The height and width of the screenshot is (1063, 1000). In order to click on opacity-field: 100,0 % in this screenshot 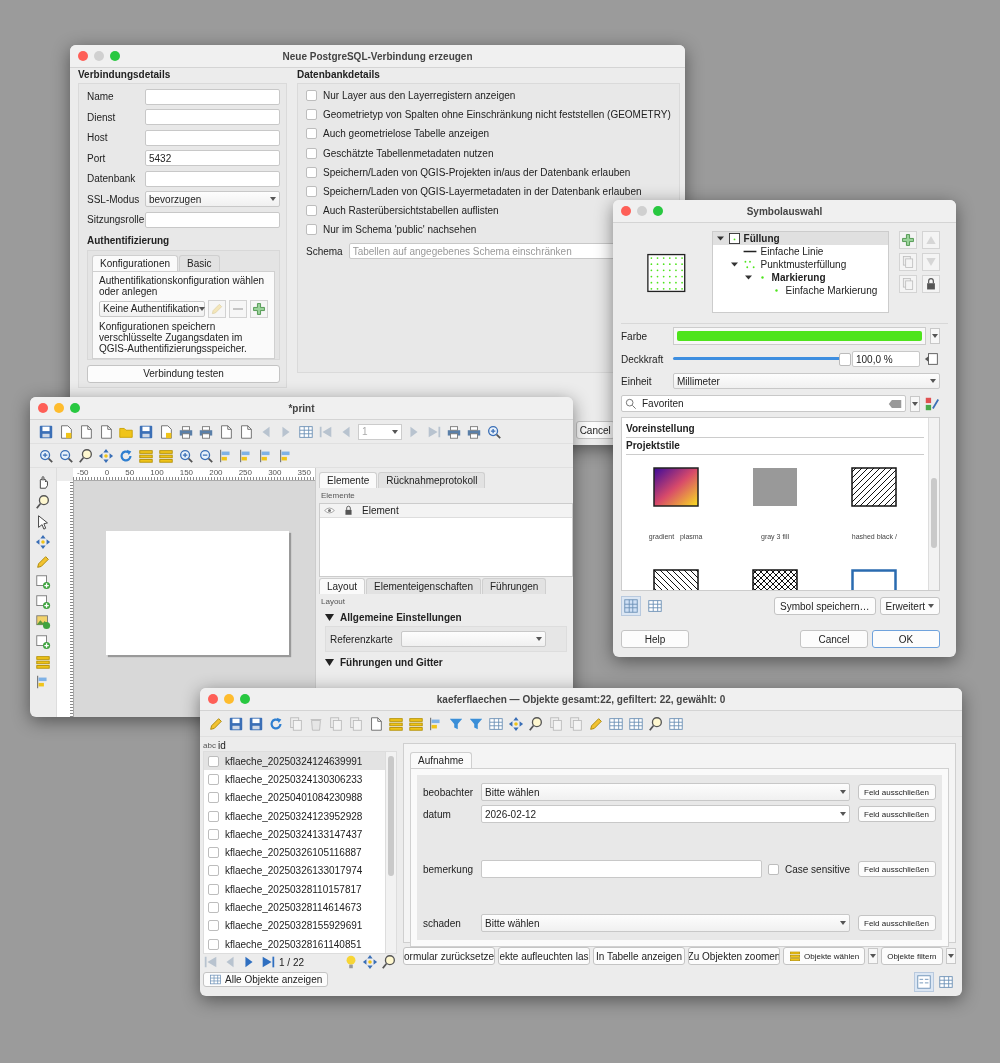, I will do `click(886, 359)`.